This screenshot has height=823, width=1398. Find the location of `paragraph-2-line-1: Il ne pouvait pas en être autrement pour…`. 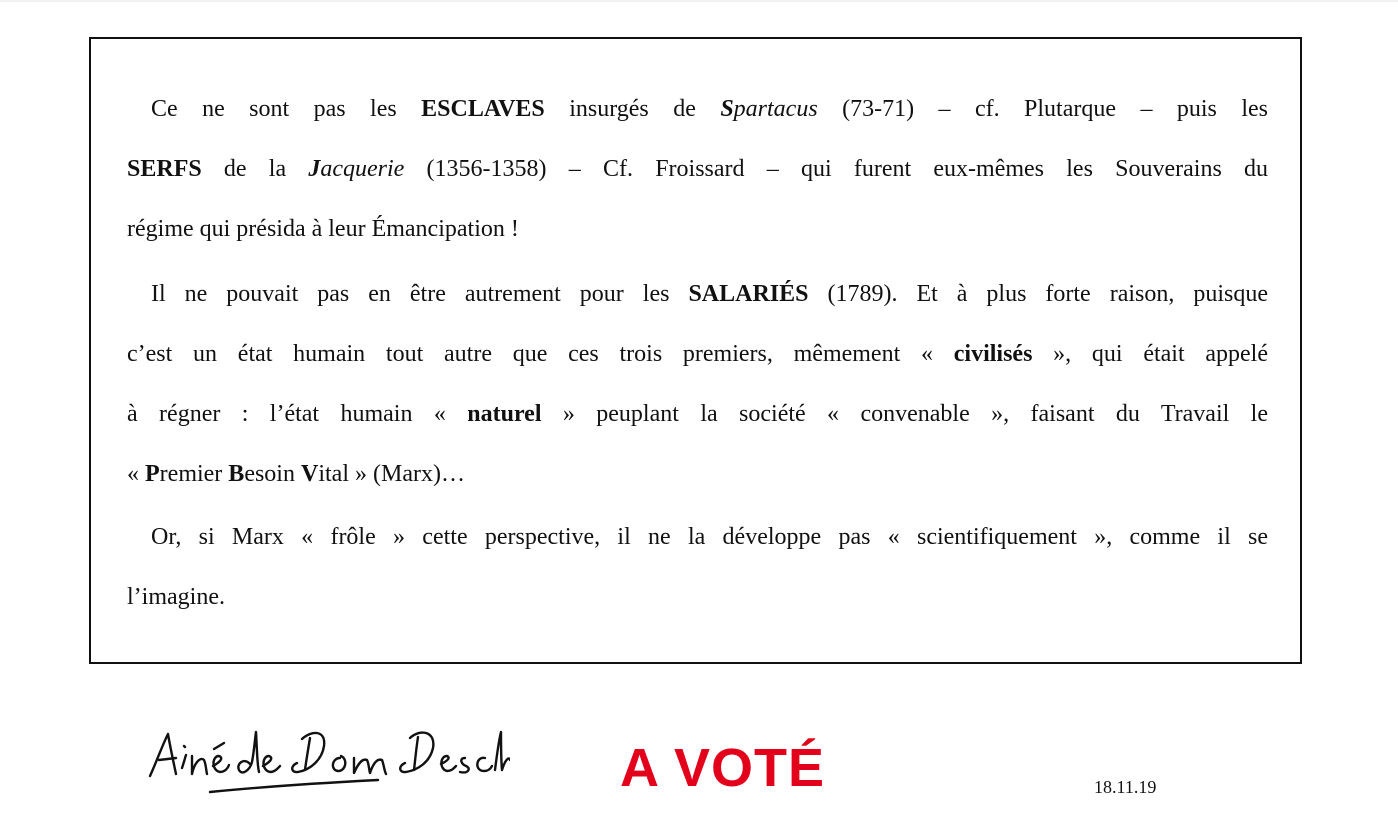

paragraph-2-line-1: Il ne pouvait pas en être autrement pour… is located at coordinates (709, 294).